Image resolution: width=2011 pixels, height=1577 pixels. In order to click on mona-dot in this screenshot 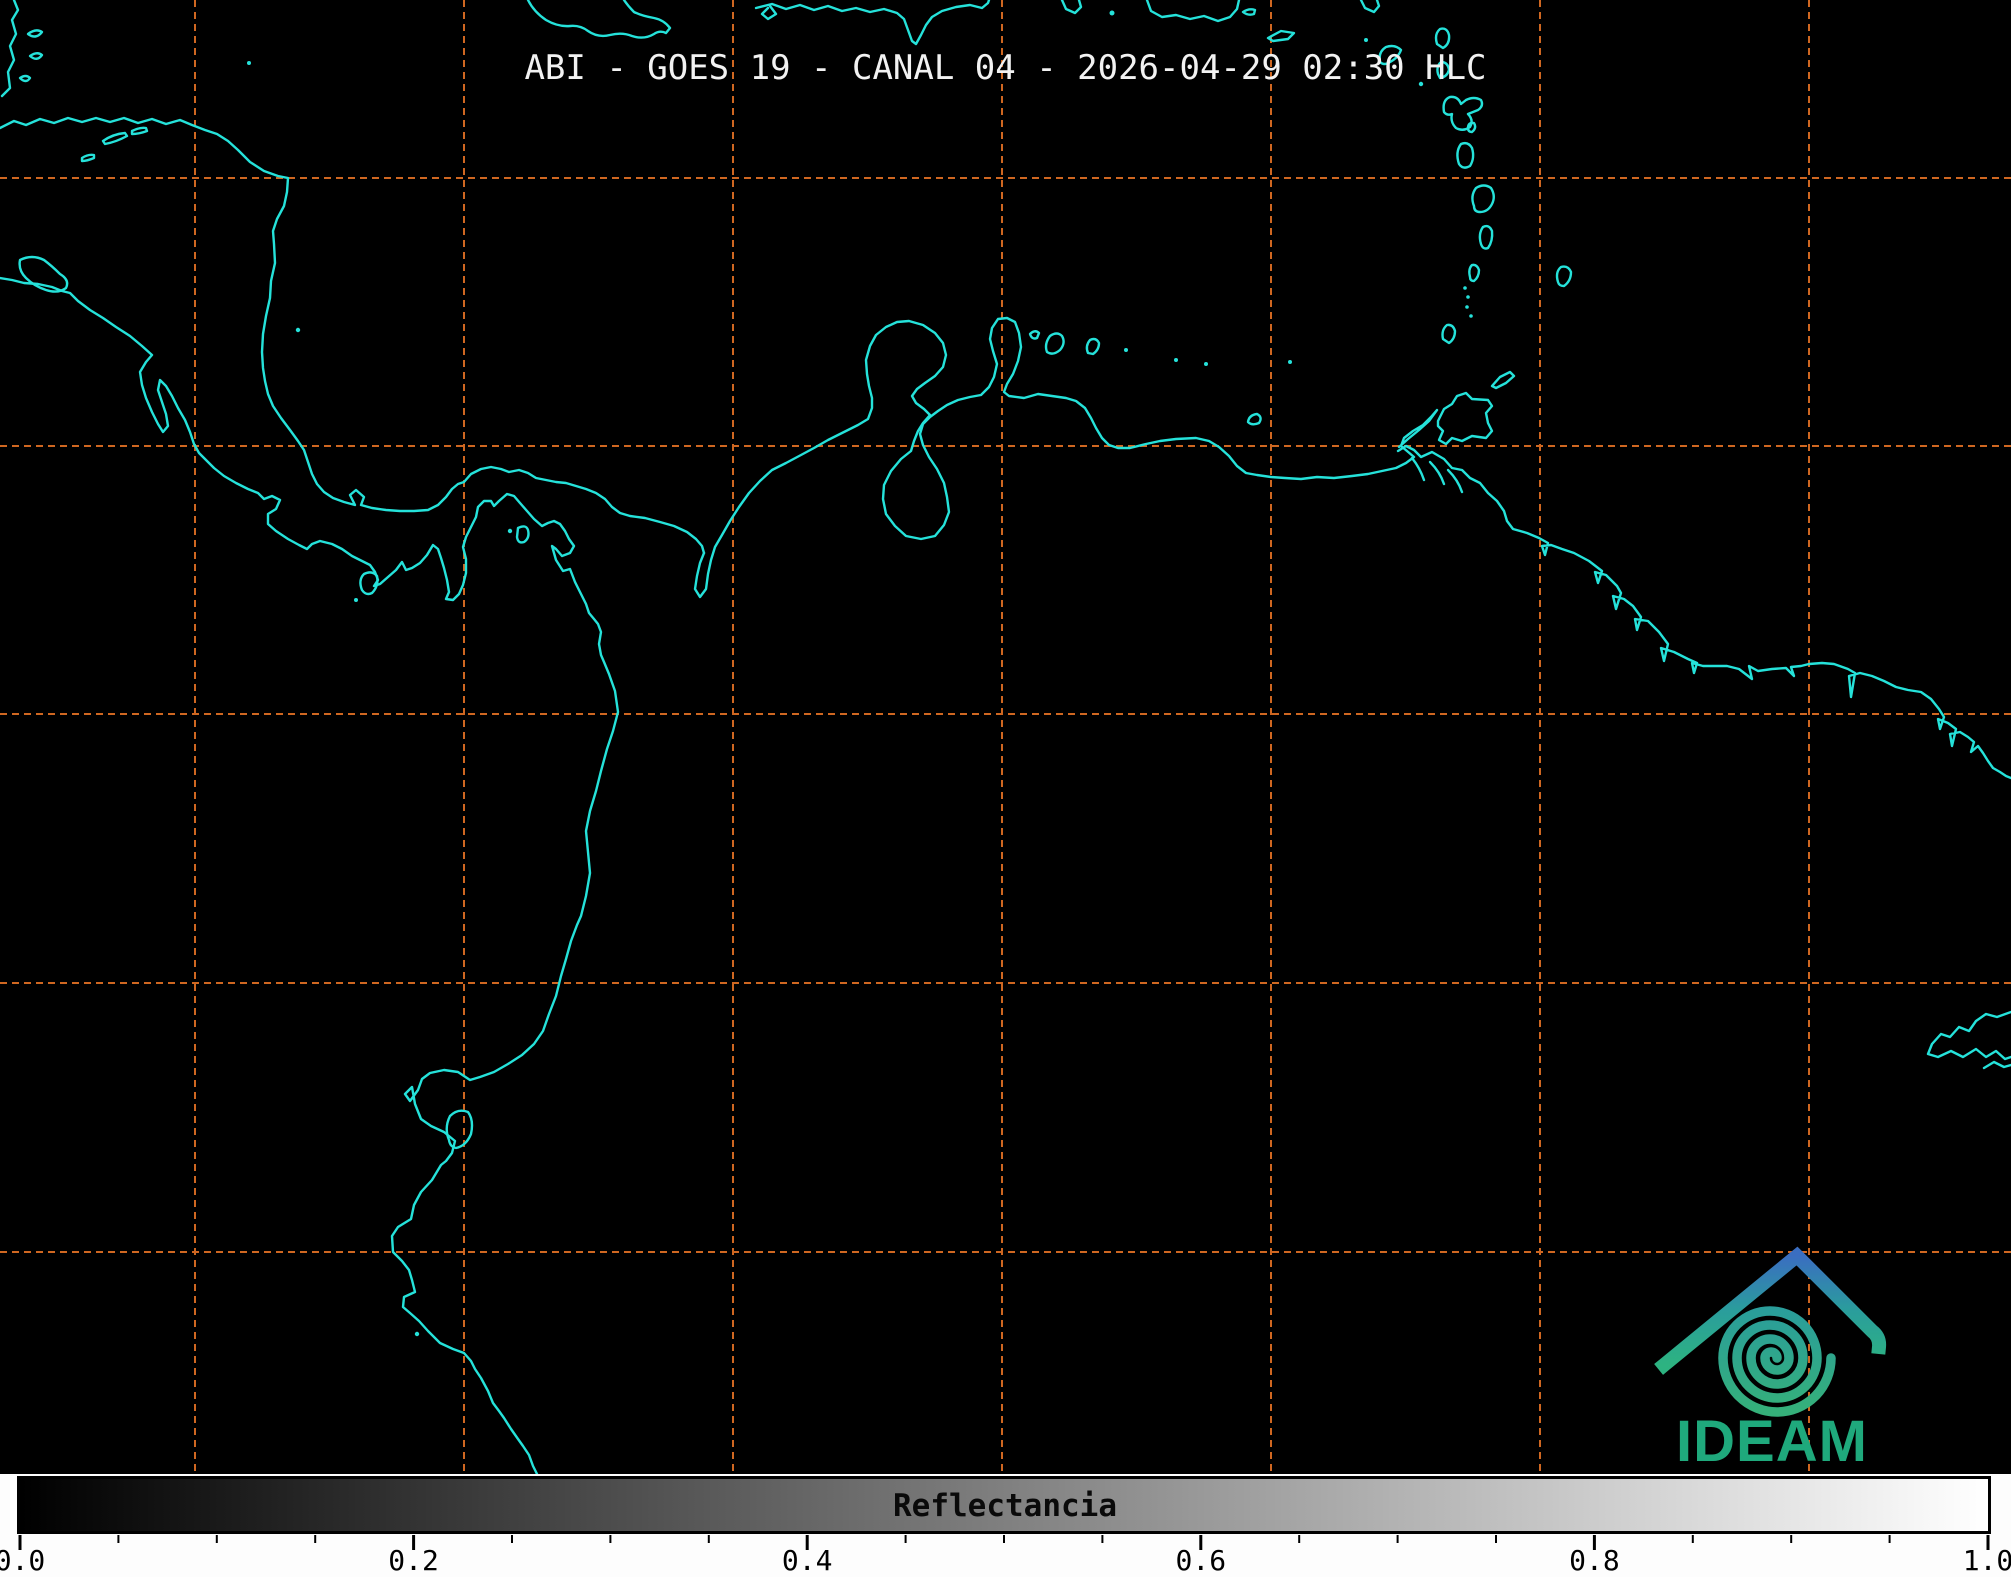, I will do `click(1112, 13)`.